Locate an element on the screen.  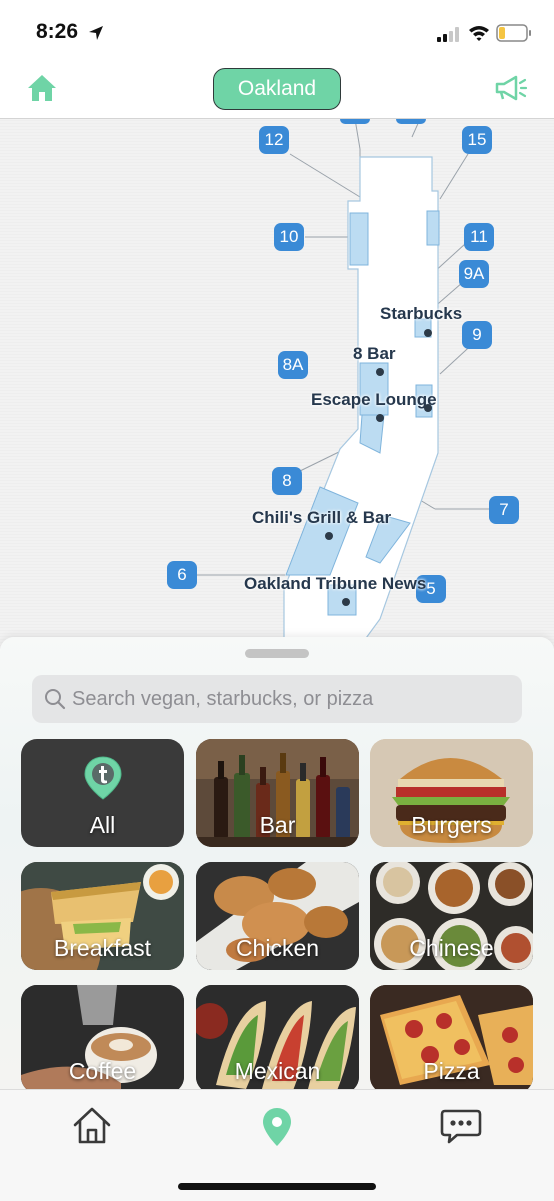
home-icon is located at coordinates (42, 88).